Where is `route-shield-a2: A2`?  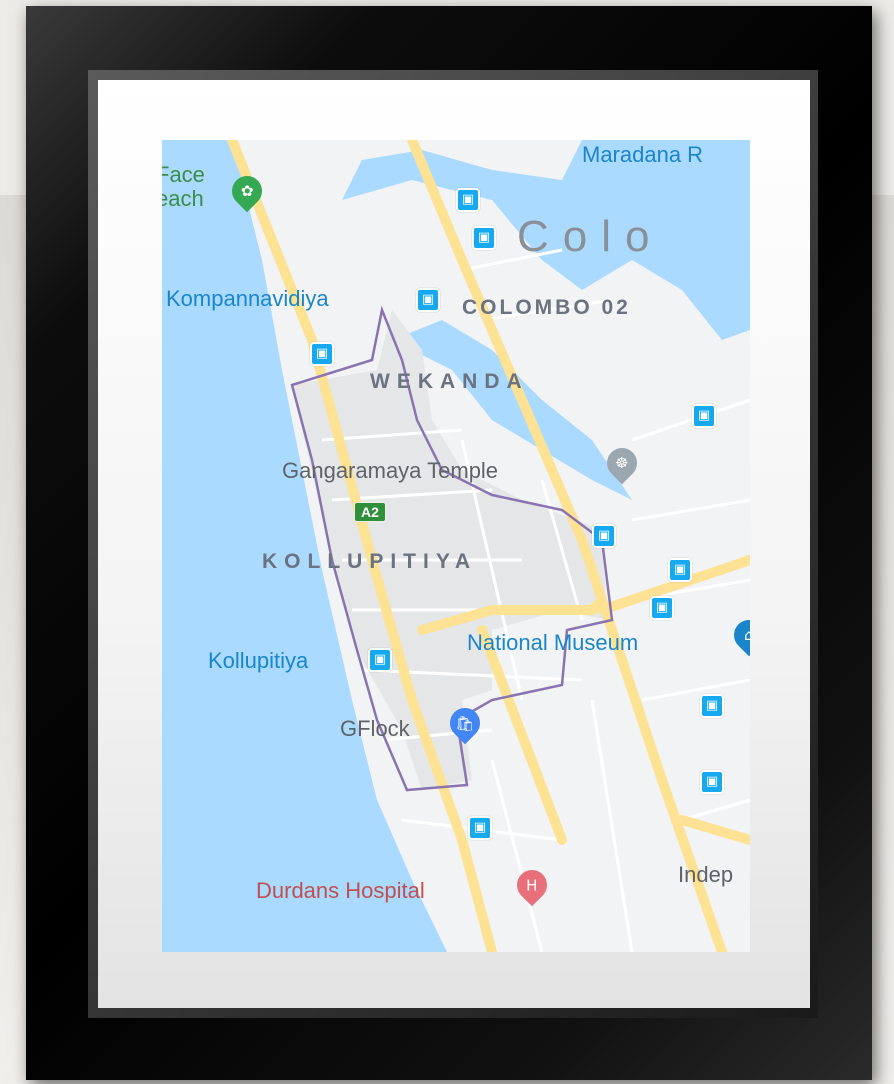 route-shield-a2: A2 is located at coordinates (370, 512).